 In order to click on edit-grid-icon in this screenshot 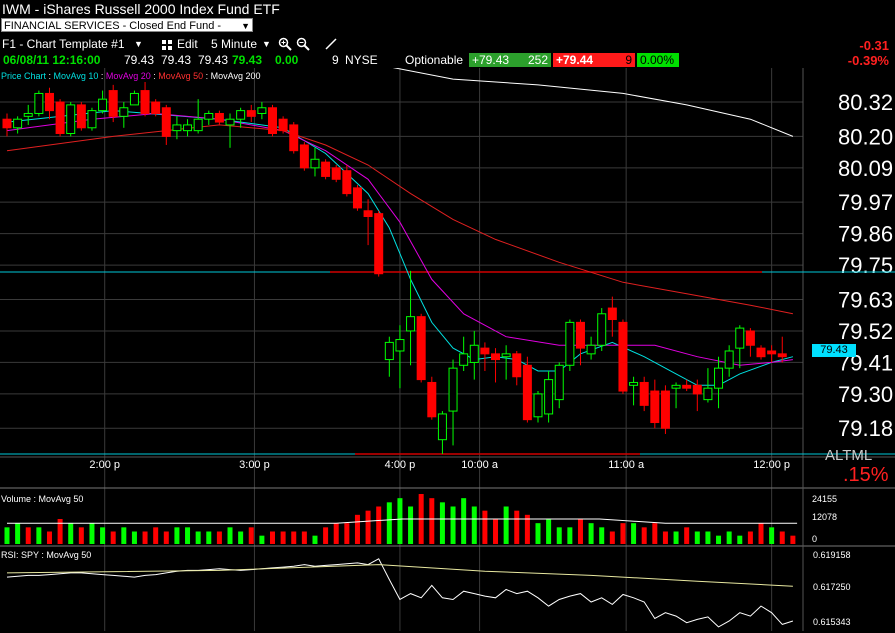, I will do `click(167, 44)`.